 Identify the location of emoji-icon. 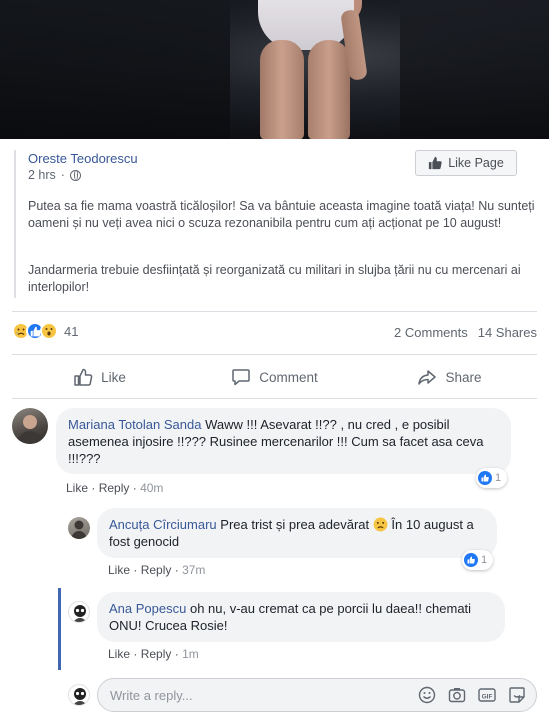
(427, 695).